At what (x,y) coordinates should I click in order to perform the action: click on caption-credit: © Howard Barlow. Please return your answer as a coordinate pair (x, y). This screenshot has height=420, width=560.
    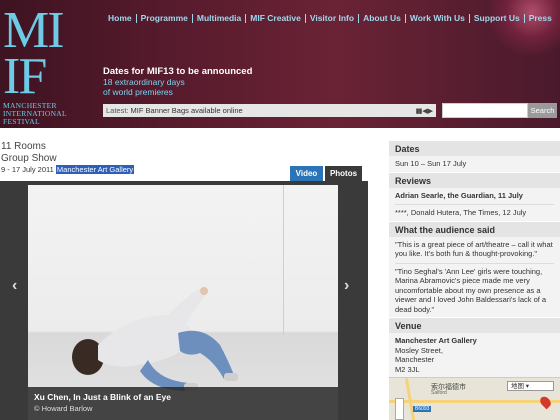
    Looking at the image, I should click on (63, 408).